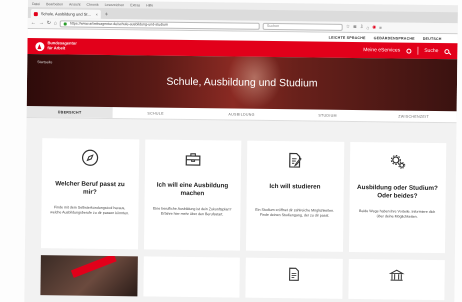 This screenshot has height=302, width=462. I want to click on eservices-link: Meine eServices, so click(381, 50).